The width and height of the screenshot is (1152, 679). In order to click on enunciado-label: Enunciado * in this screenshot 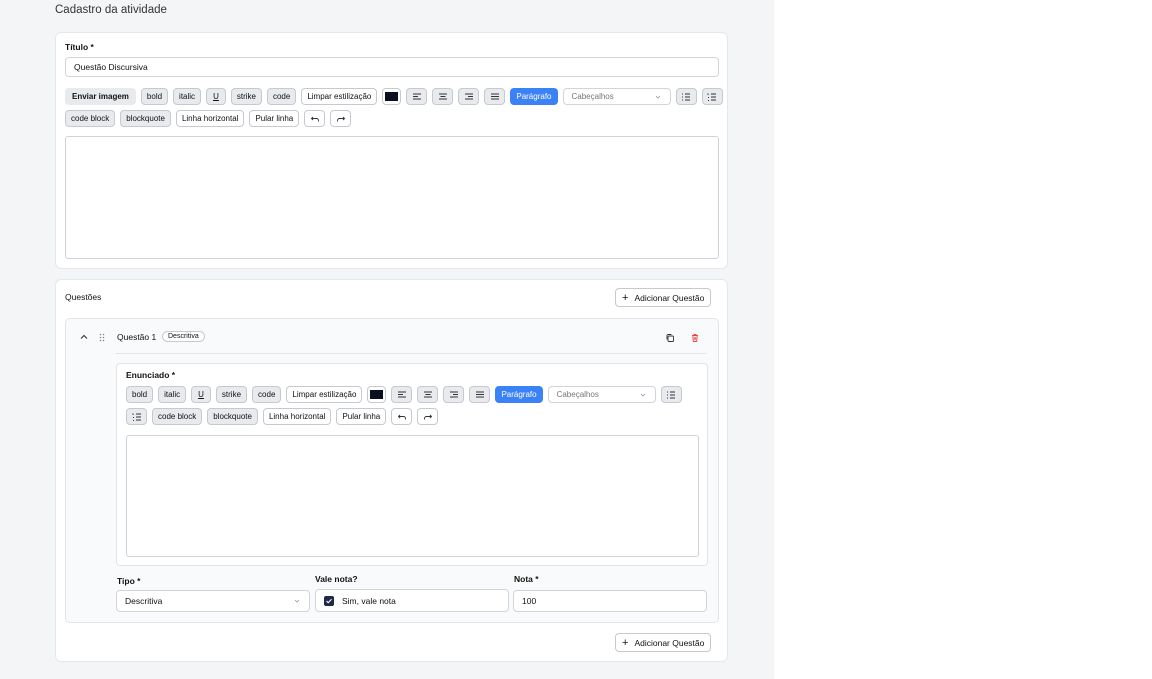, I will do `click(151, 375)`.